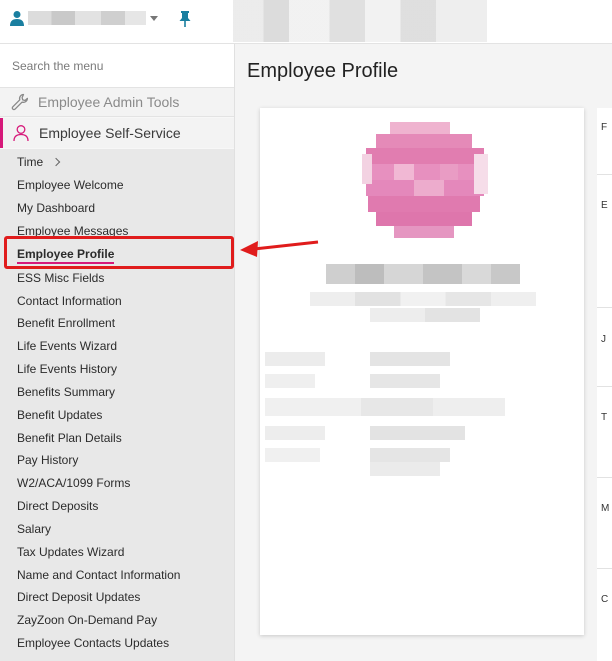  Describe the element at coordinates (603, 339) in the screenshot. I see `panel-section-label: J` at that location.